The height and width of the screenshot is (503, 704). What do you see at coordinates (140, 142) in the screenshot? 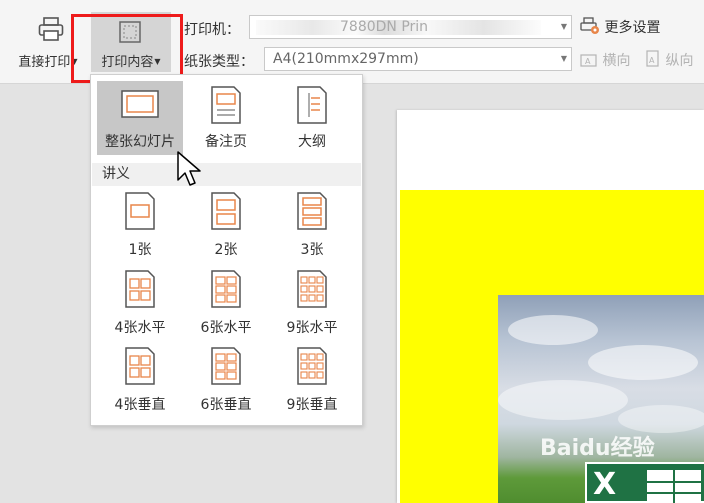
I see `option-label: 整张幻灯片` at bounding box center [140, 142].